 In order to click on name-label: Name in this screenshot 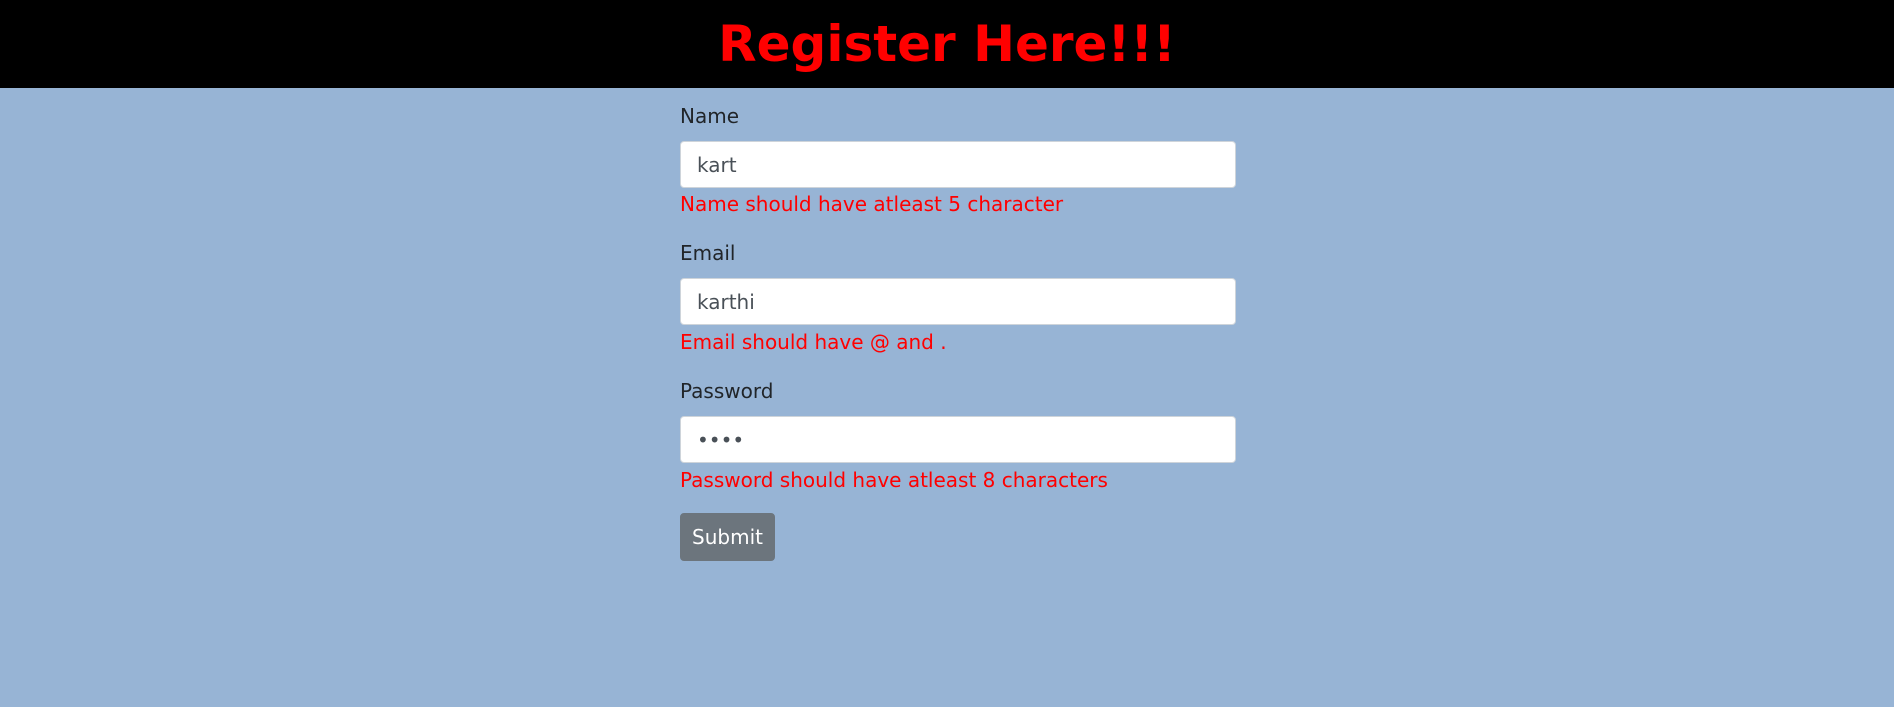, I will do `click(710, 116)`.